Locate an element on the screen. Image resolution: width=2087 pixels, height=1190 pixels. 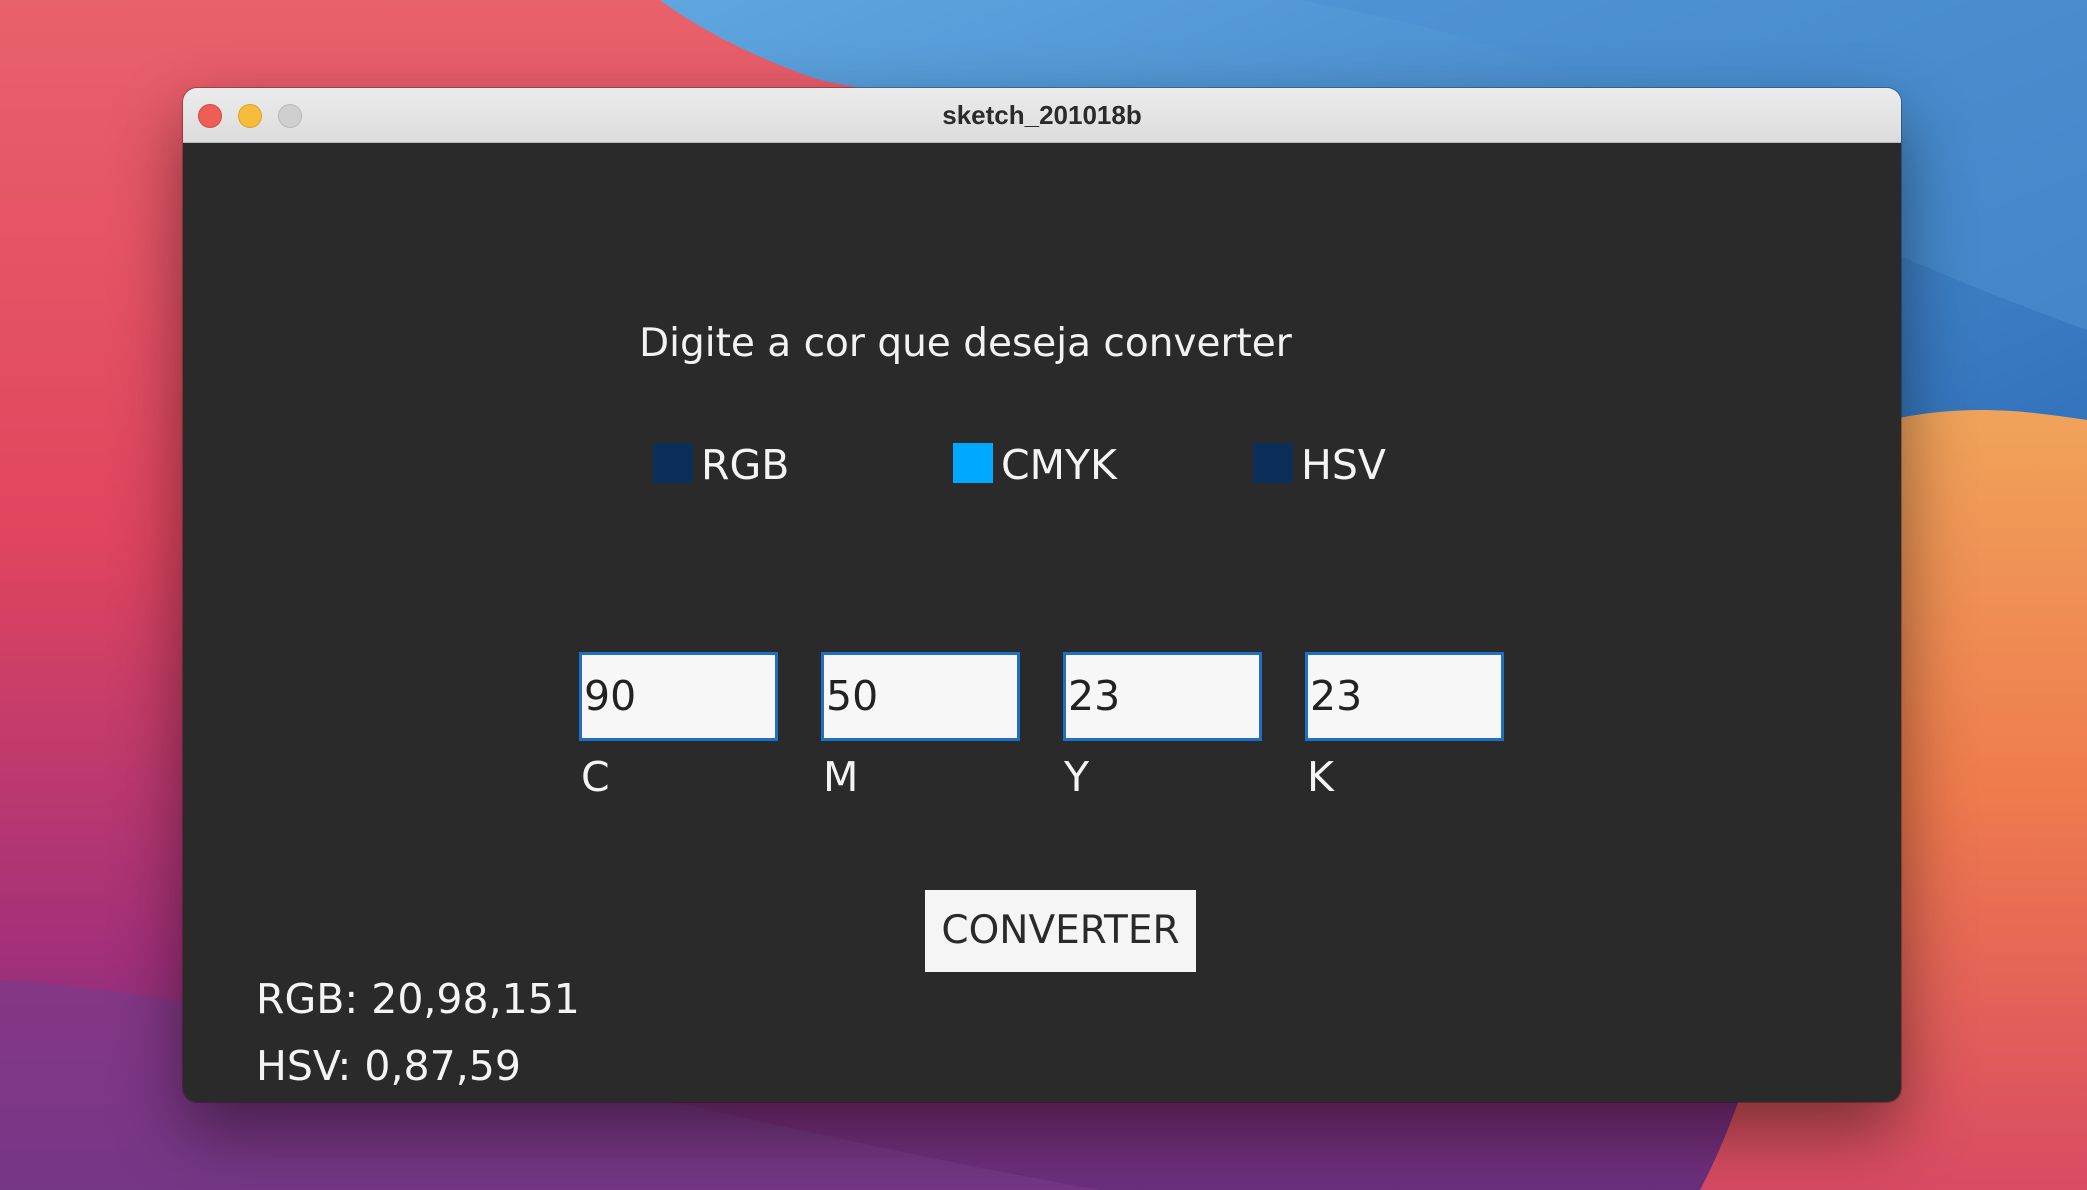
rgb-result: RGB: 20,98,151 is located at coordinates (418, 999).